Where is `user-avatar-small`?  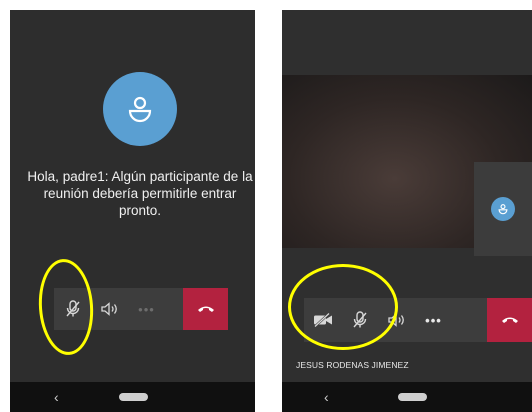
user-avatar-small is located at coordinates (503, 209).